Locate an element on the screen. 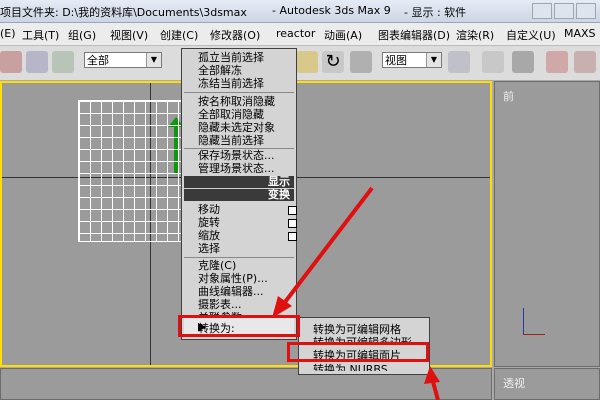  annotation-arrow-to-patch is located at coordinates (432, 383).